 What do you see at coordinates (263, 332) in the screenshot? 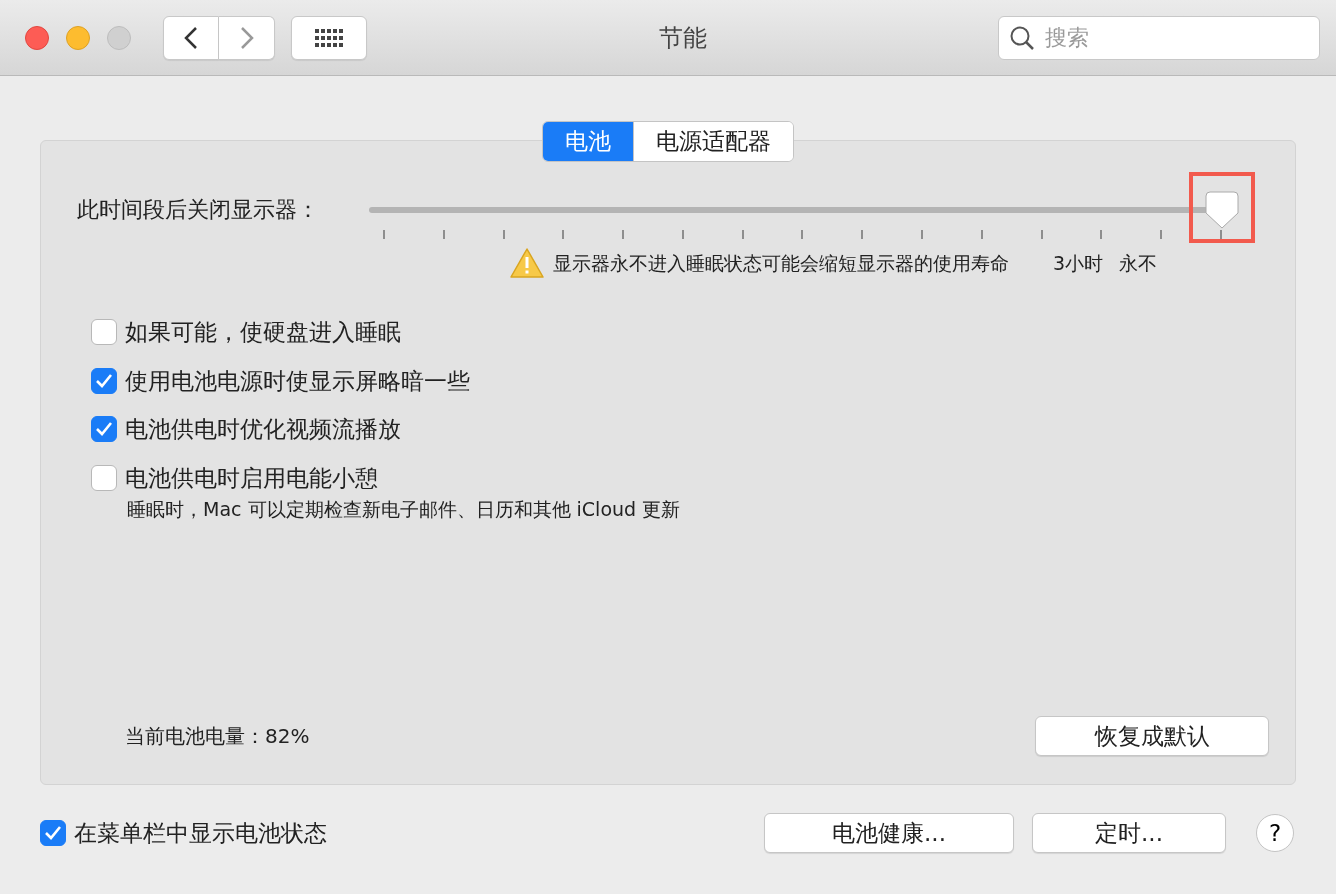
I see `option-label: 如果可能，使硬盘进入睡眠` at bounding box center [263, 332].